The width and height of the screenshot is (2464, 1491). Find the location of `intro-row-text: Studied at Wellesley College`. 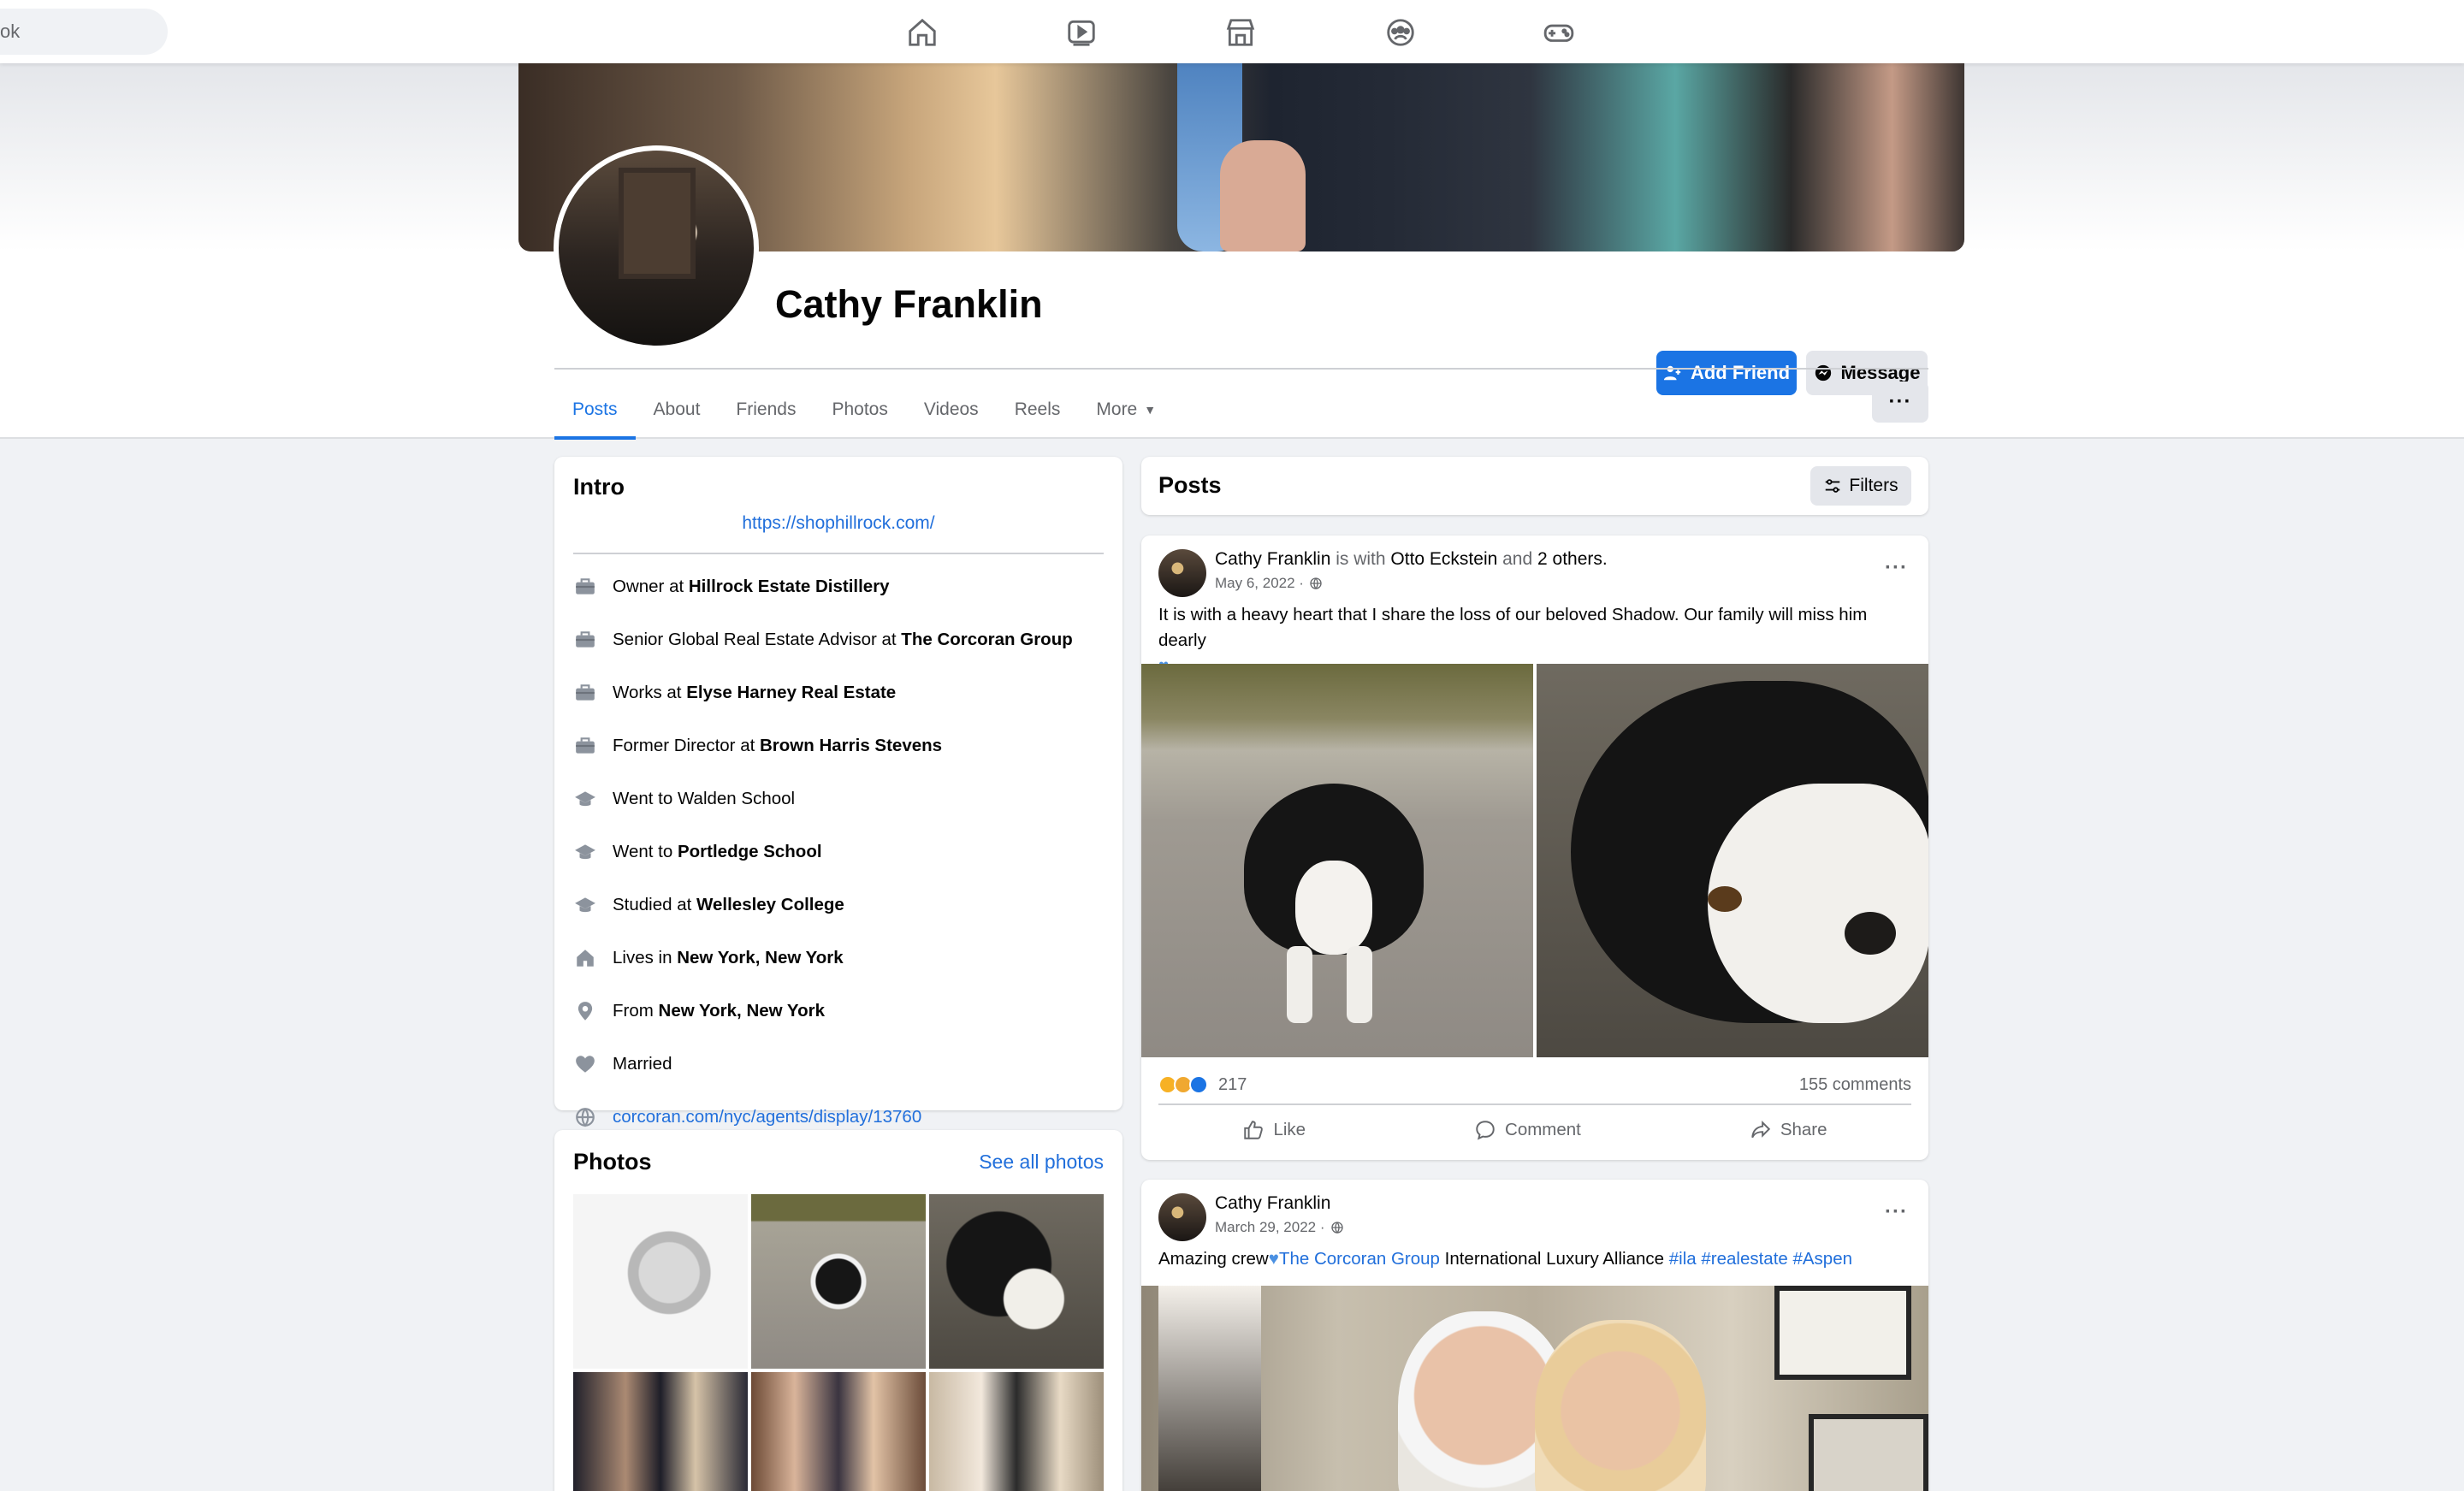

intro-row-text: Studied at Wellesley College is located at coordinates (728, 905).